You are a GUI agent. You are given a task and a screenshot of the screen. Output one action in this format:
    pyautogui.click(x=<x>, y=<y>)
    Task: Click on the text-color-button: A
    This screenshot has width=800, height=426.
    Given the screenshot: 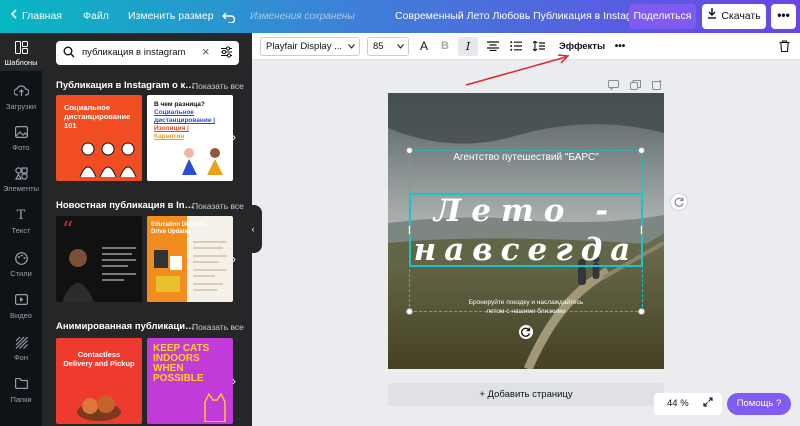 What is the action you would take?
    pyautogui.click(x=424, y=46)
    